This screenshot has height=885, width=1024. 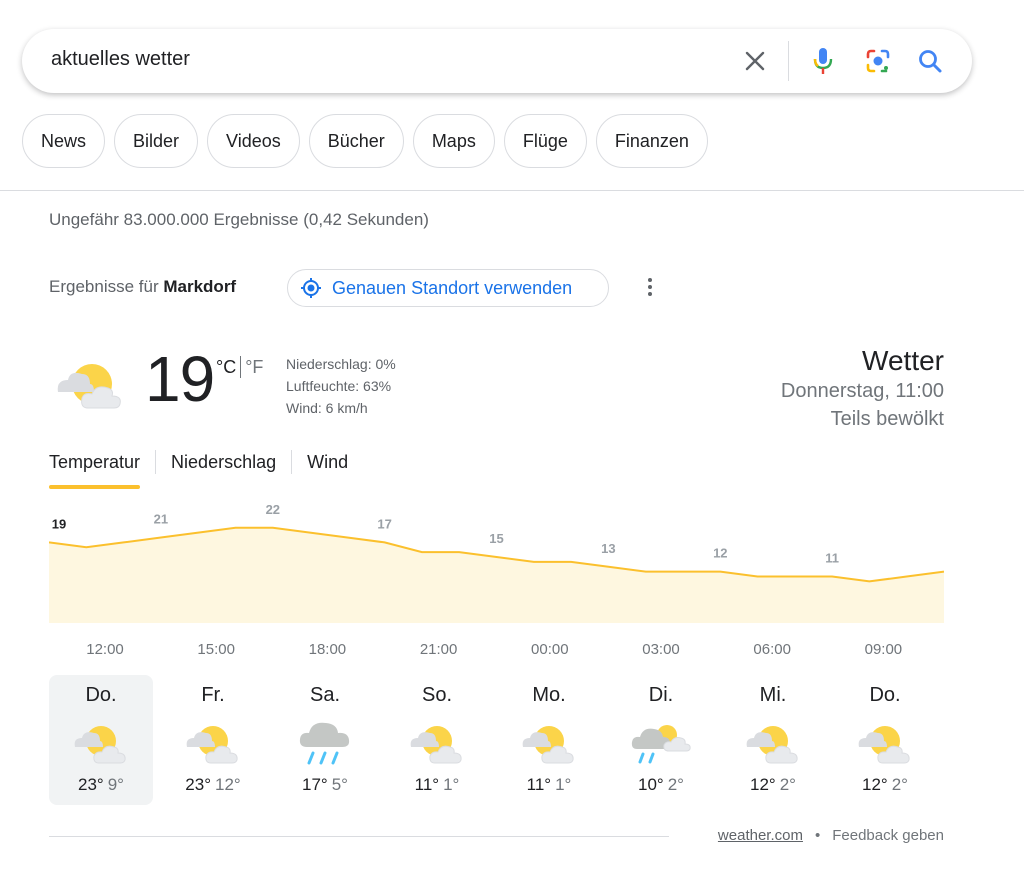 I want to click on forecast-temps: 17° 5°, so click(x=325, y=785).